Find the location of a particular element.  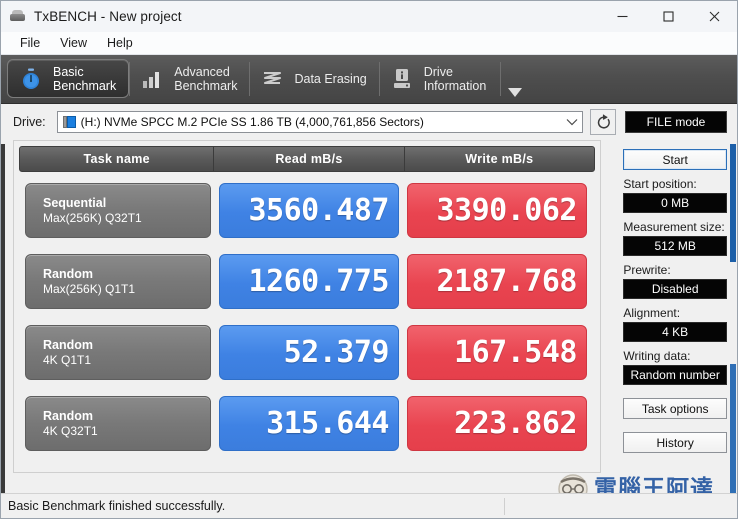

status-separator is located at coordinates (504, 506).